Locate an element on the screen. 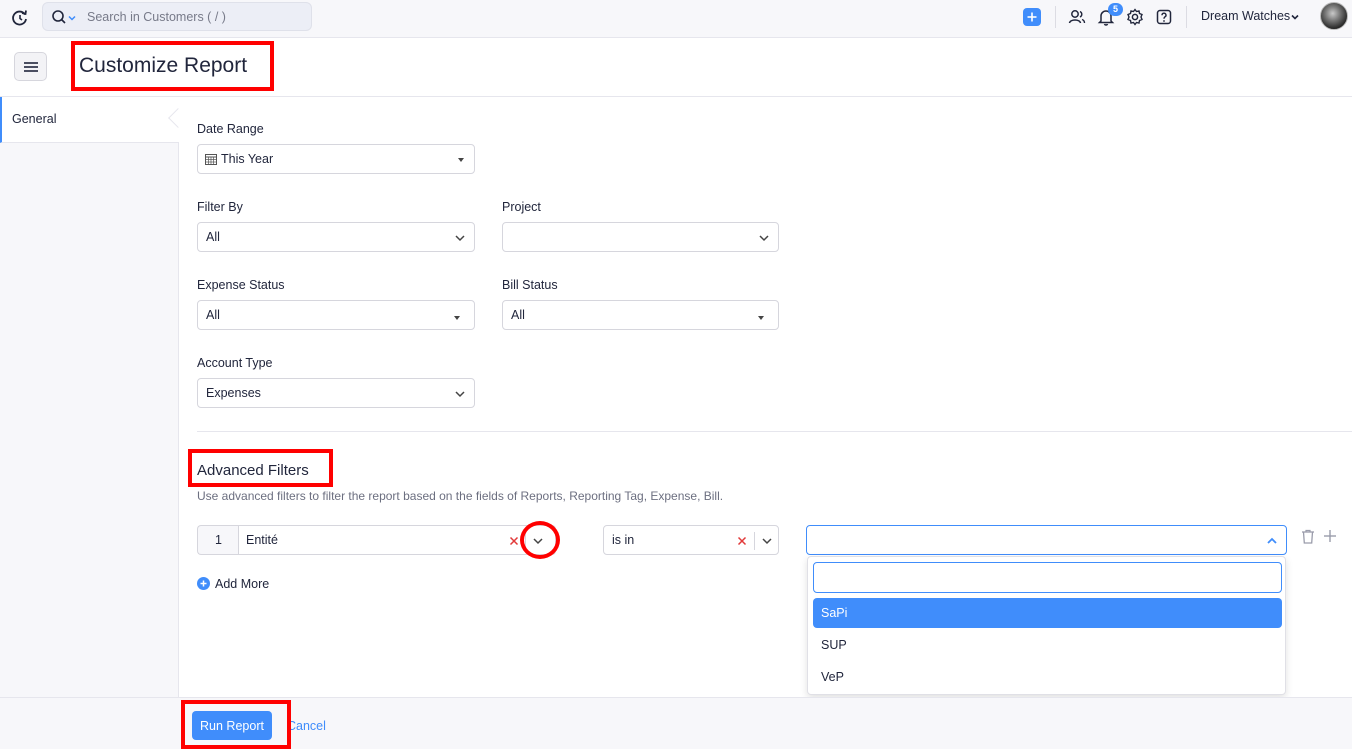 The height and width of the screenshot is (749, 1352). global-search is located at coordinates (177, 16).